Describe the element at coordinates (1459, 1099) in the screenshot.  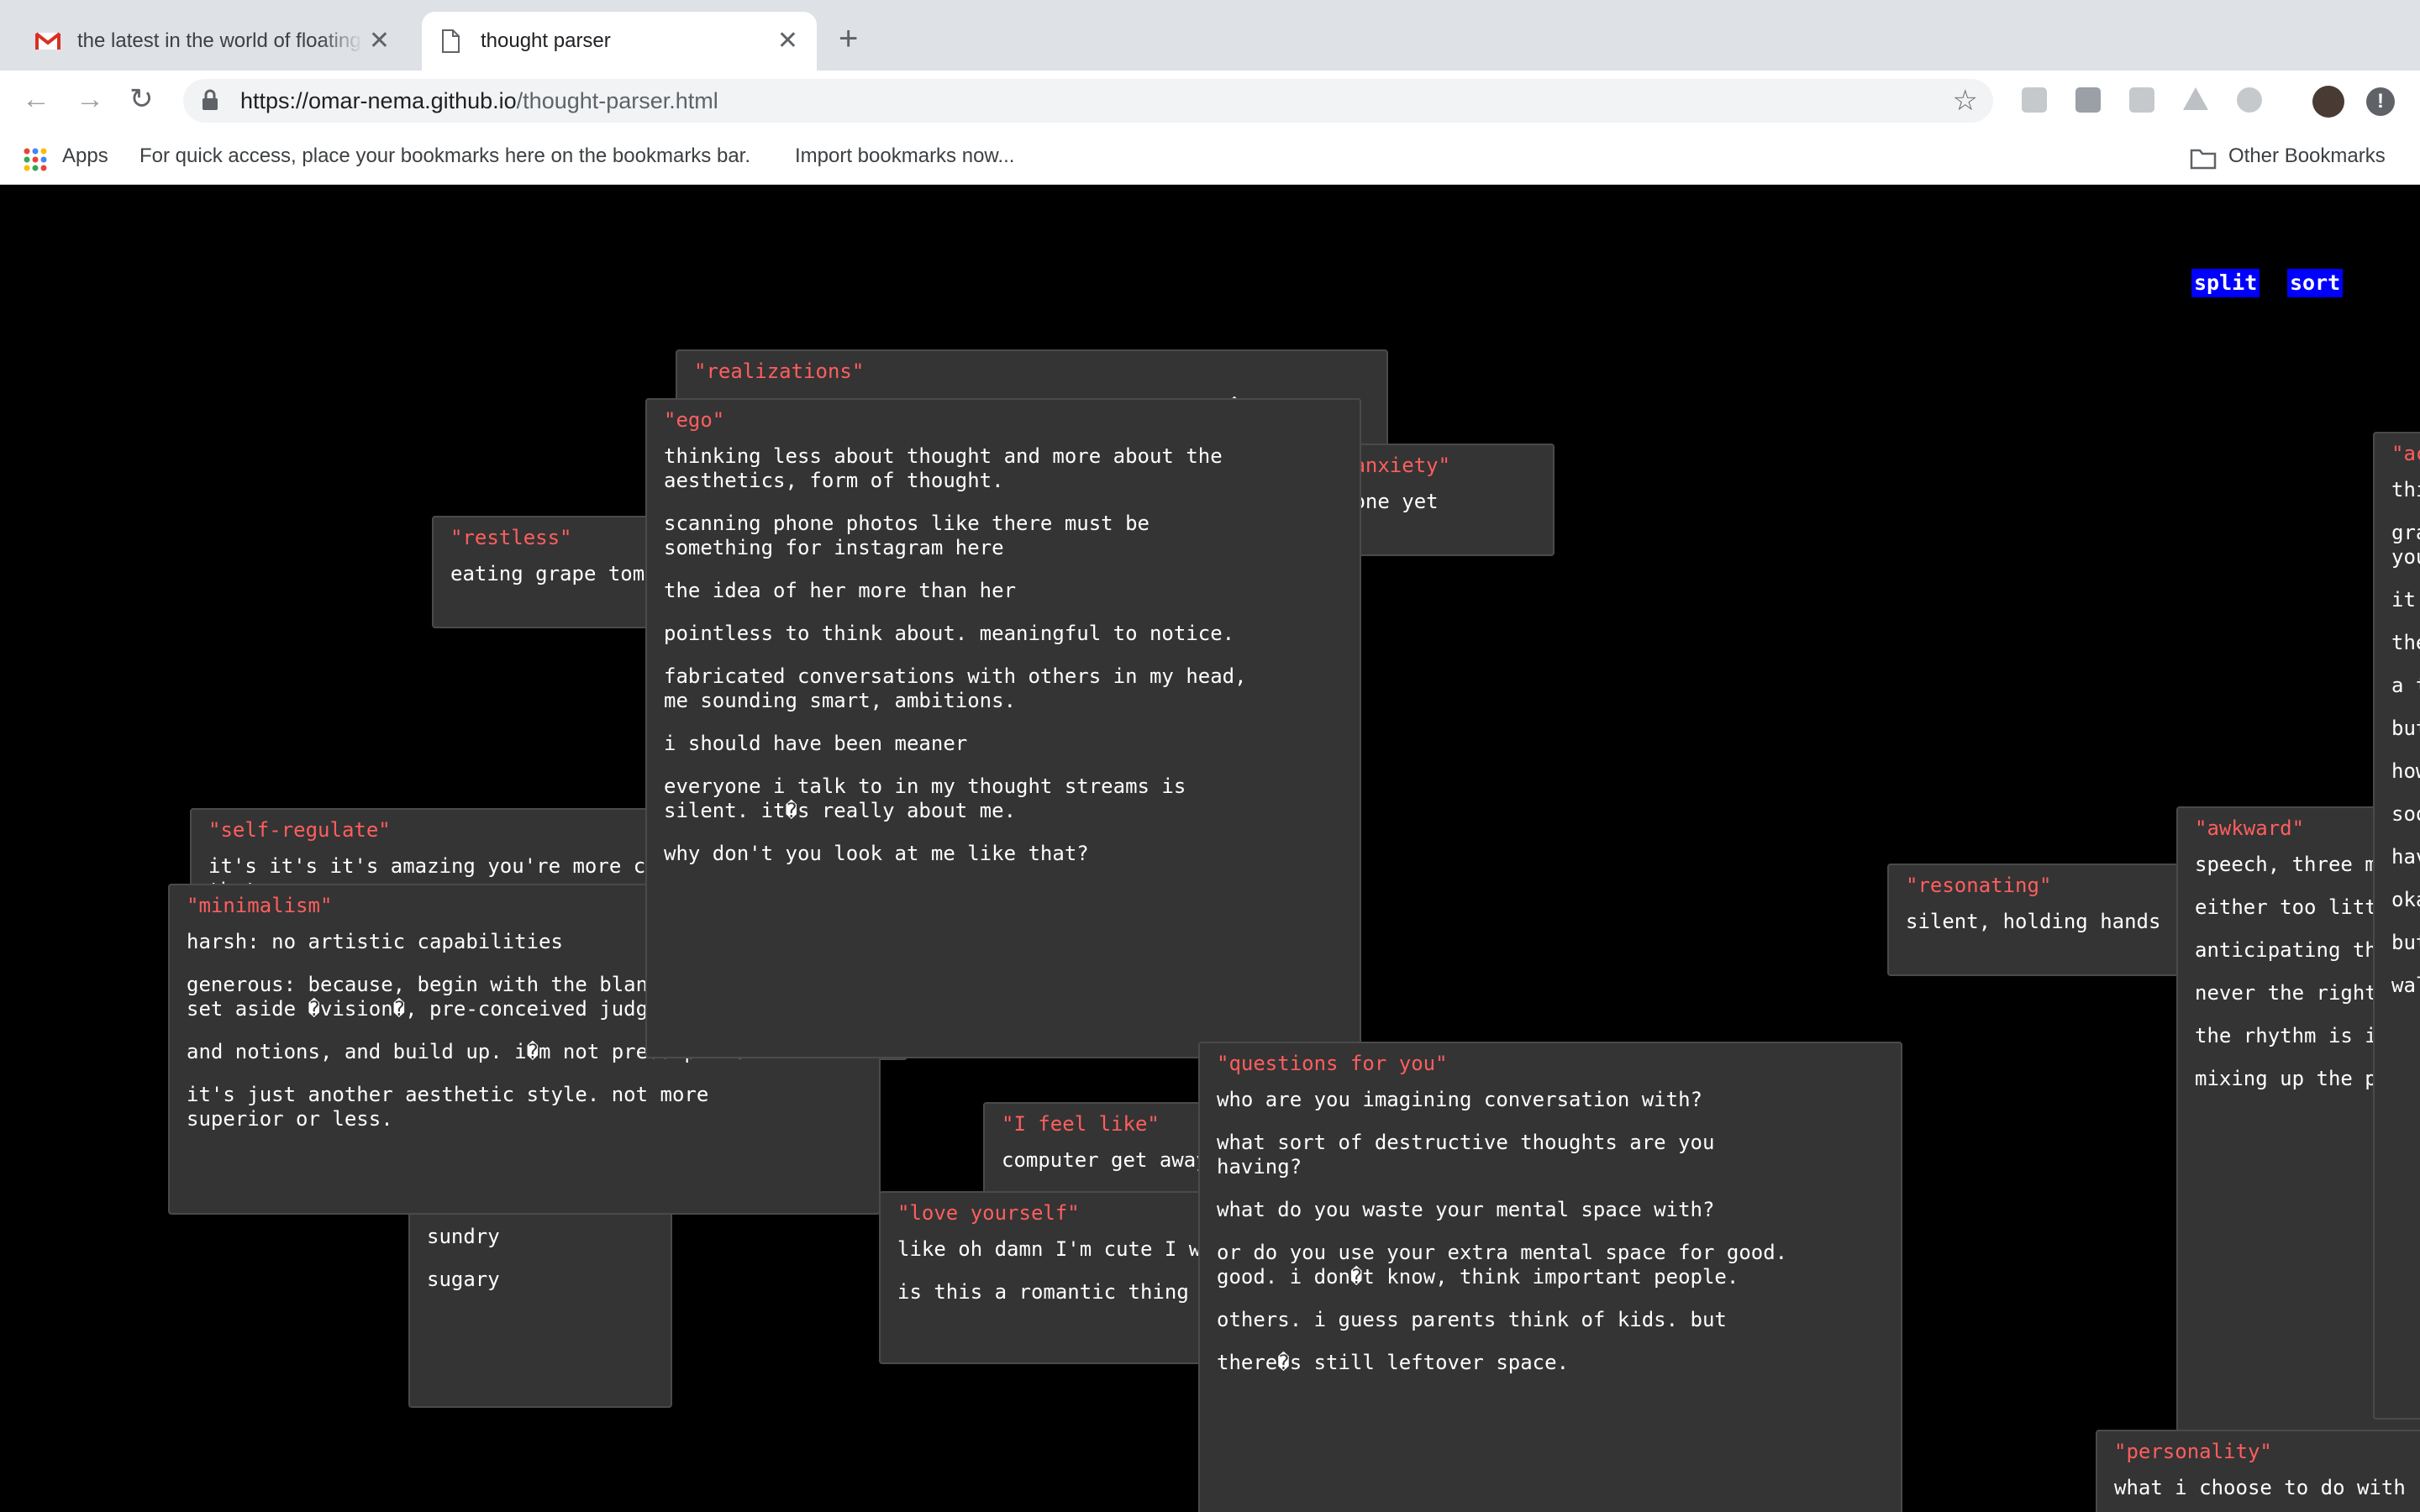
I see `thought-line: who are you imagining conversation with?` at that location.